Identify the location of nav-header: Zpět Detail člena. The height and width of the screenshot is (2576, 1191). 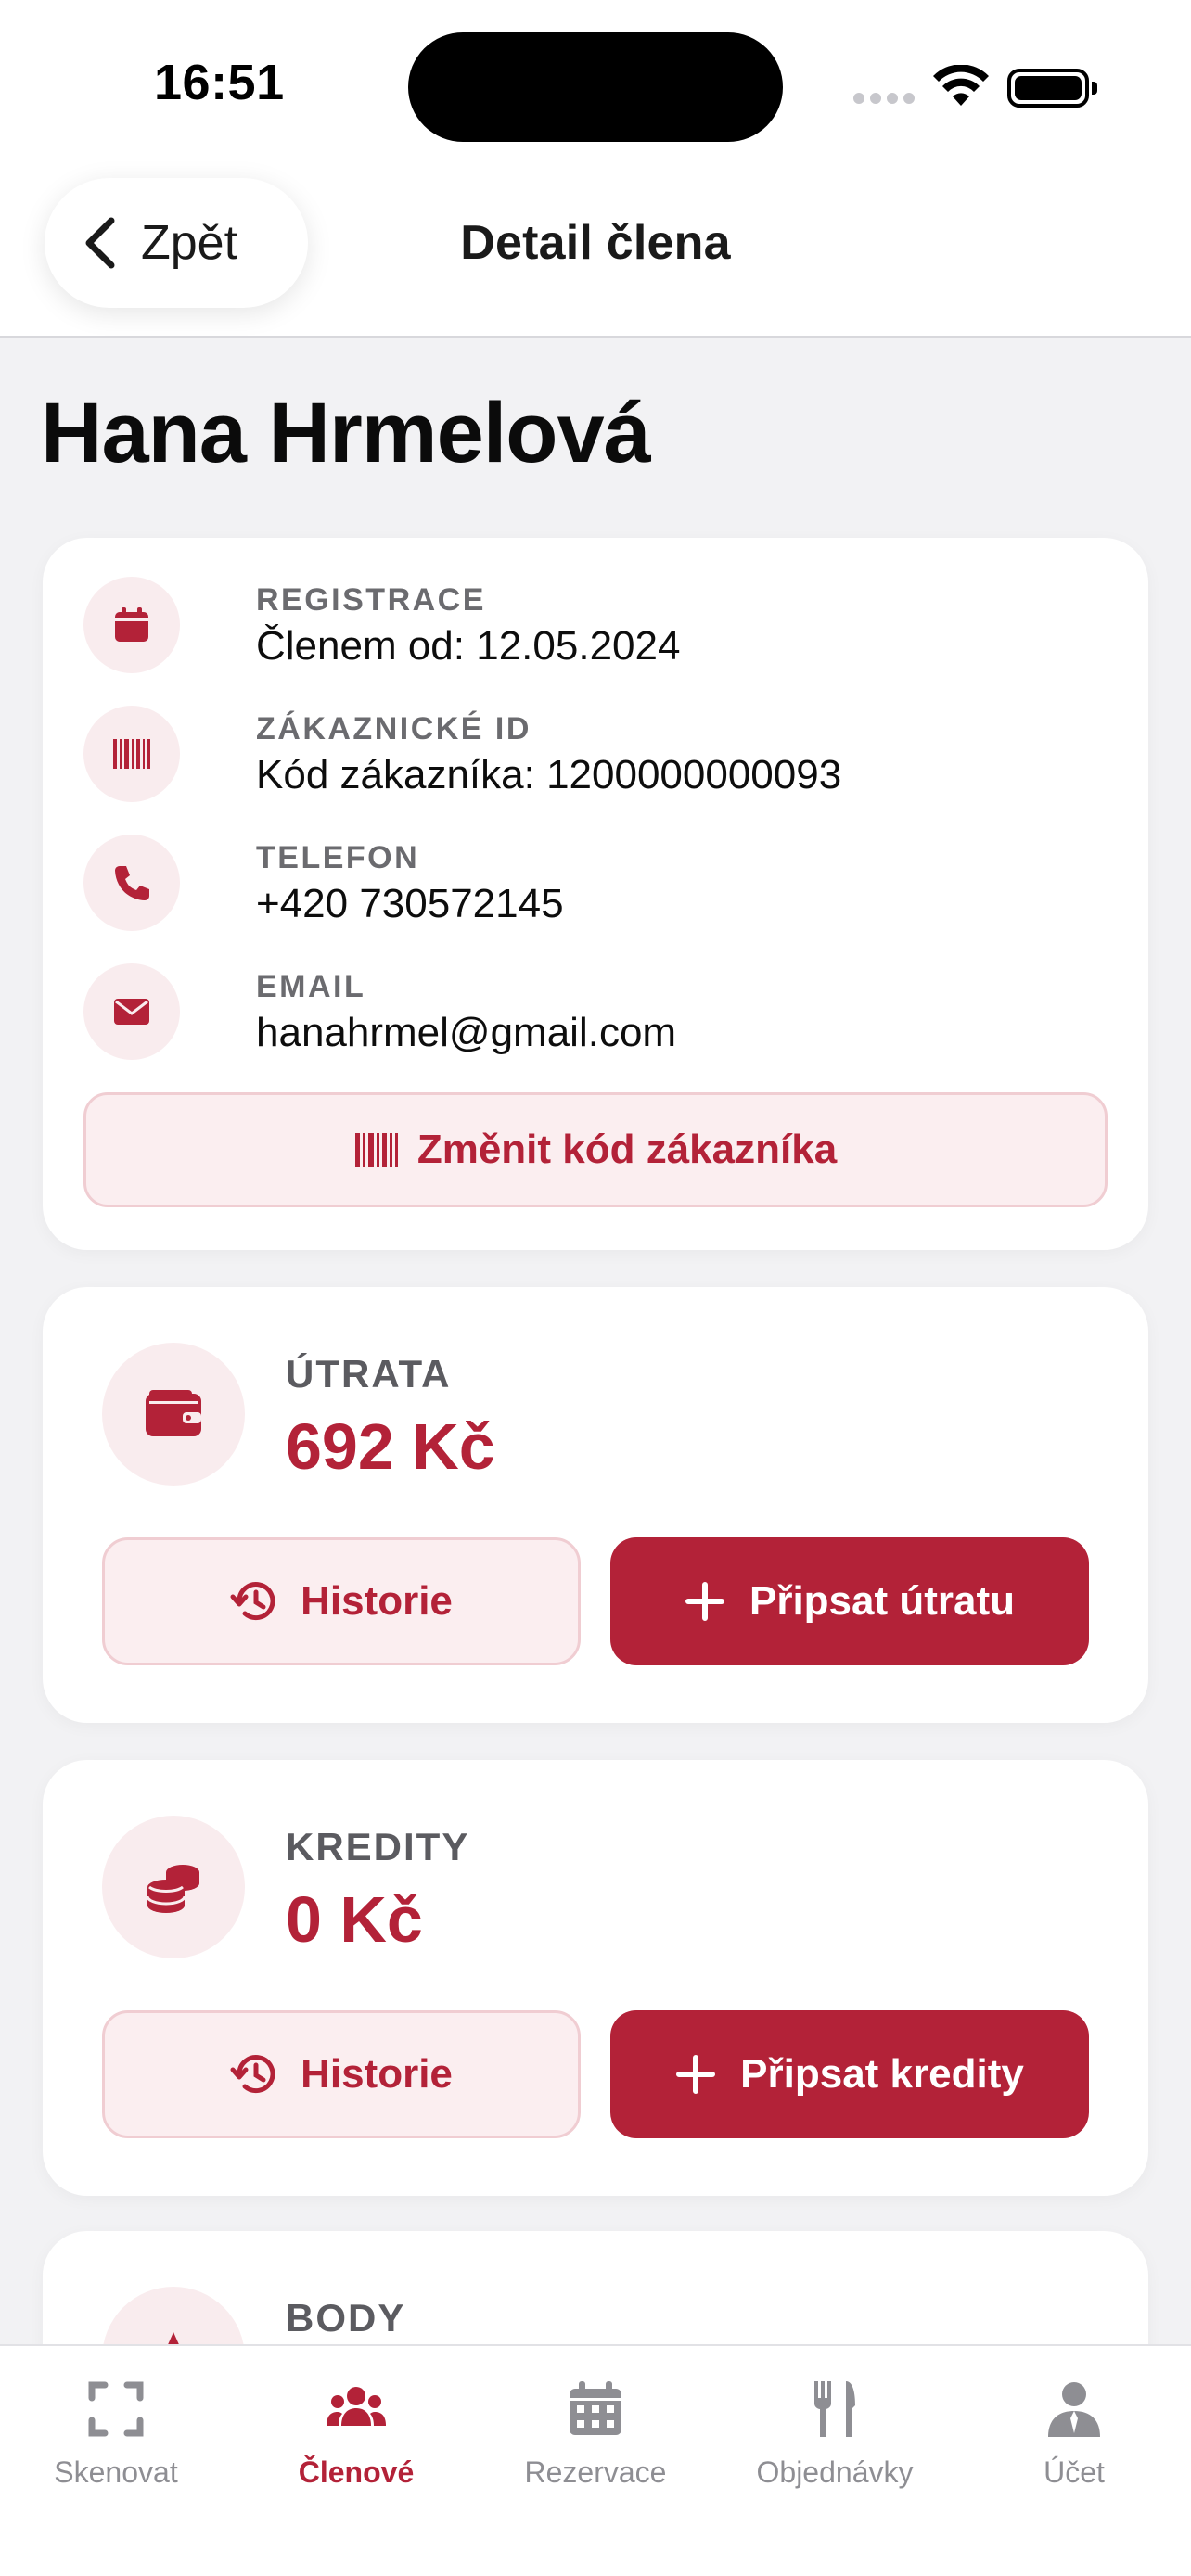
(595, 253).